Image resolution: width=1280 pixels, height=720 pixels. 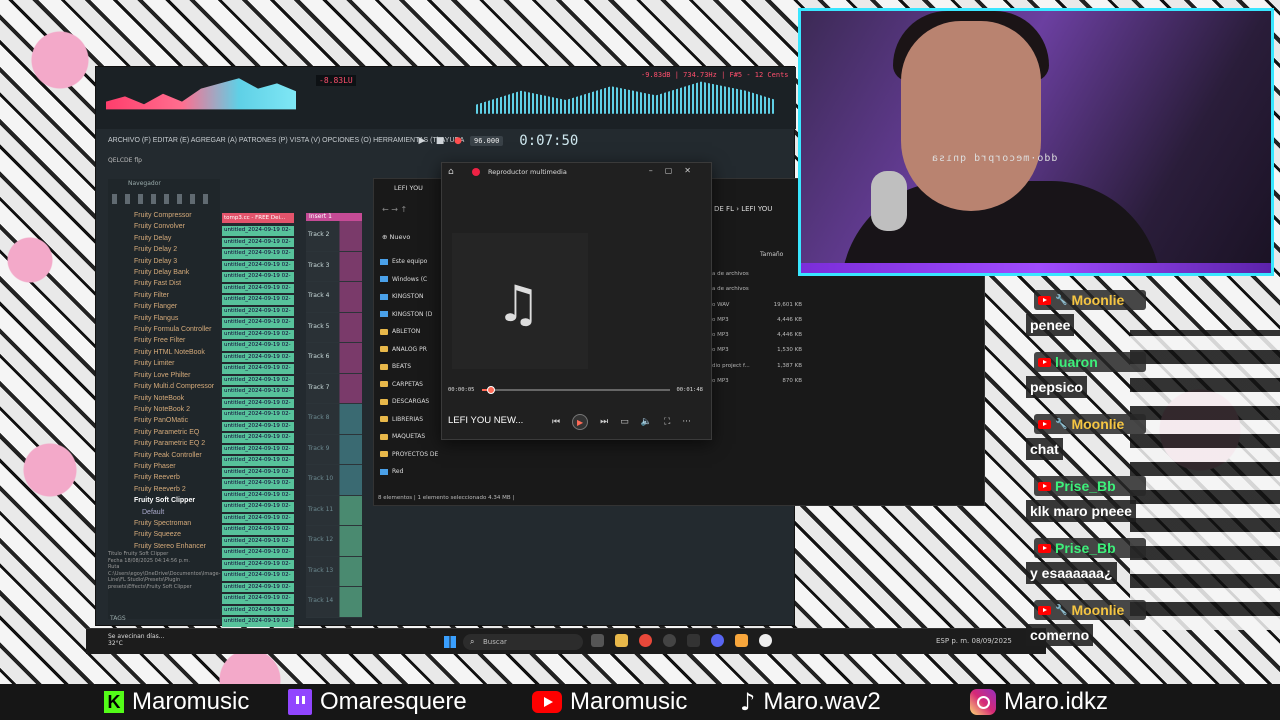 I want to click on tree-item: CARPETAS, so click(x=409, y=385).